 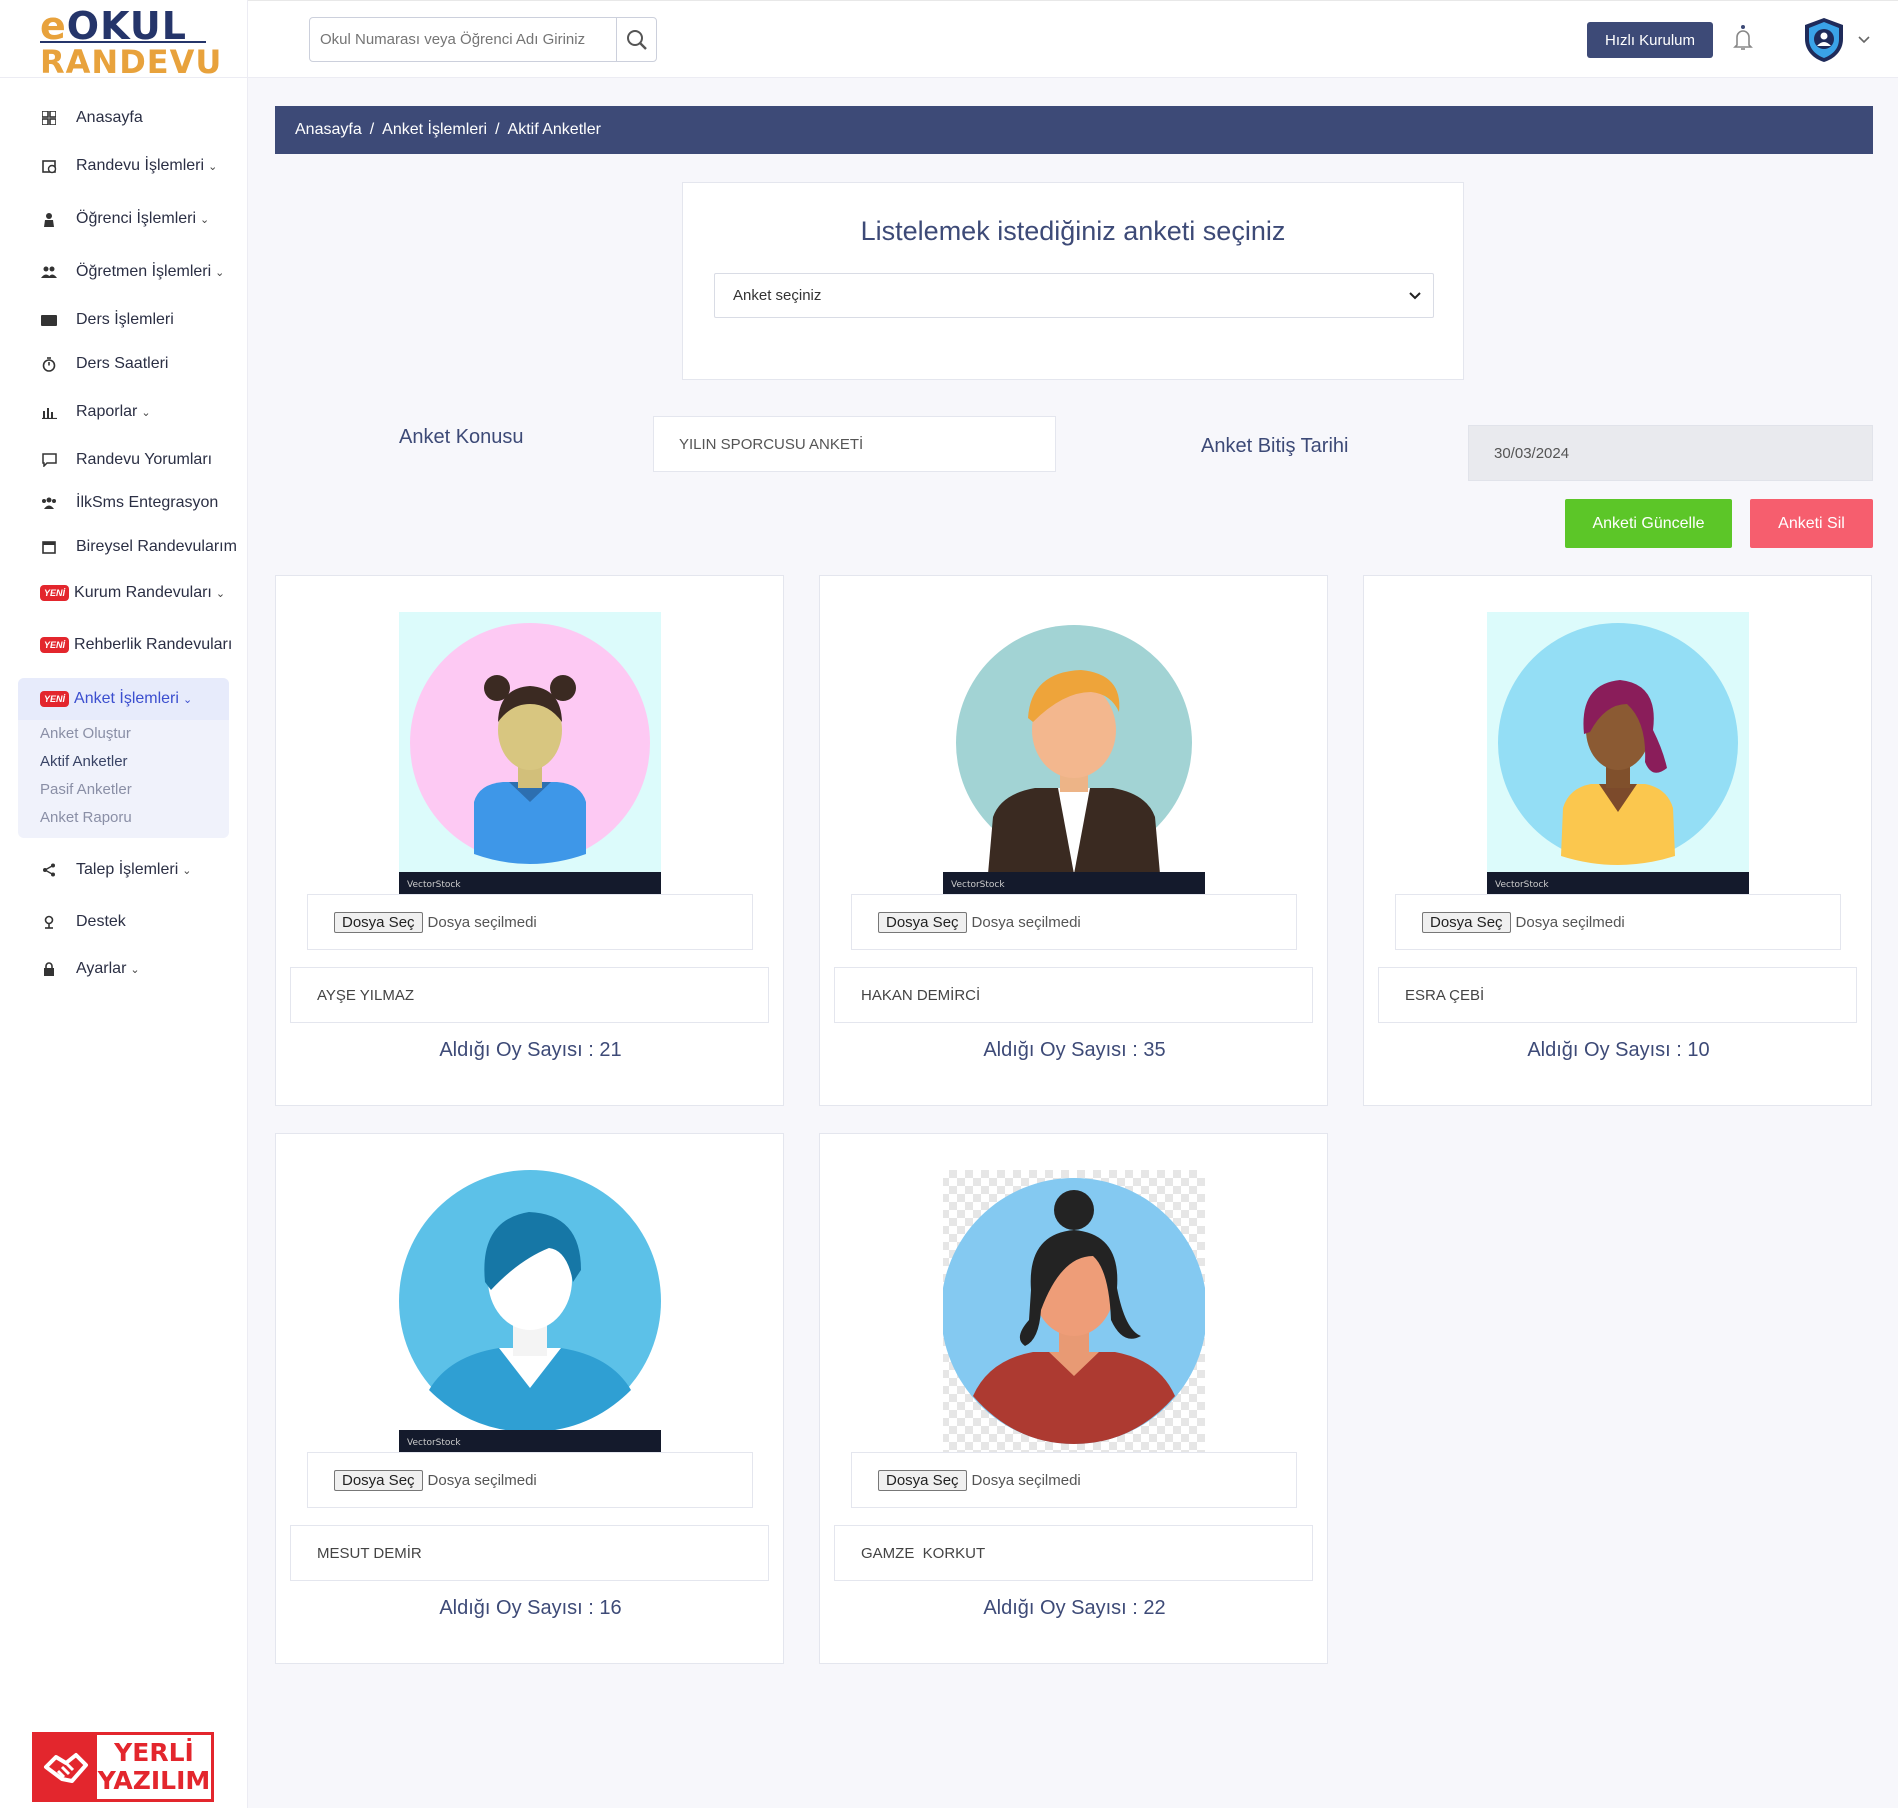 I want to click on sidebar-item-ders: Ders İşlemleri, so click(x=123, y=320).